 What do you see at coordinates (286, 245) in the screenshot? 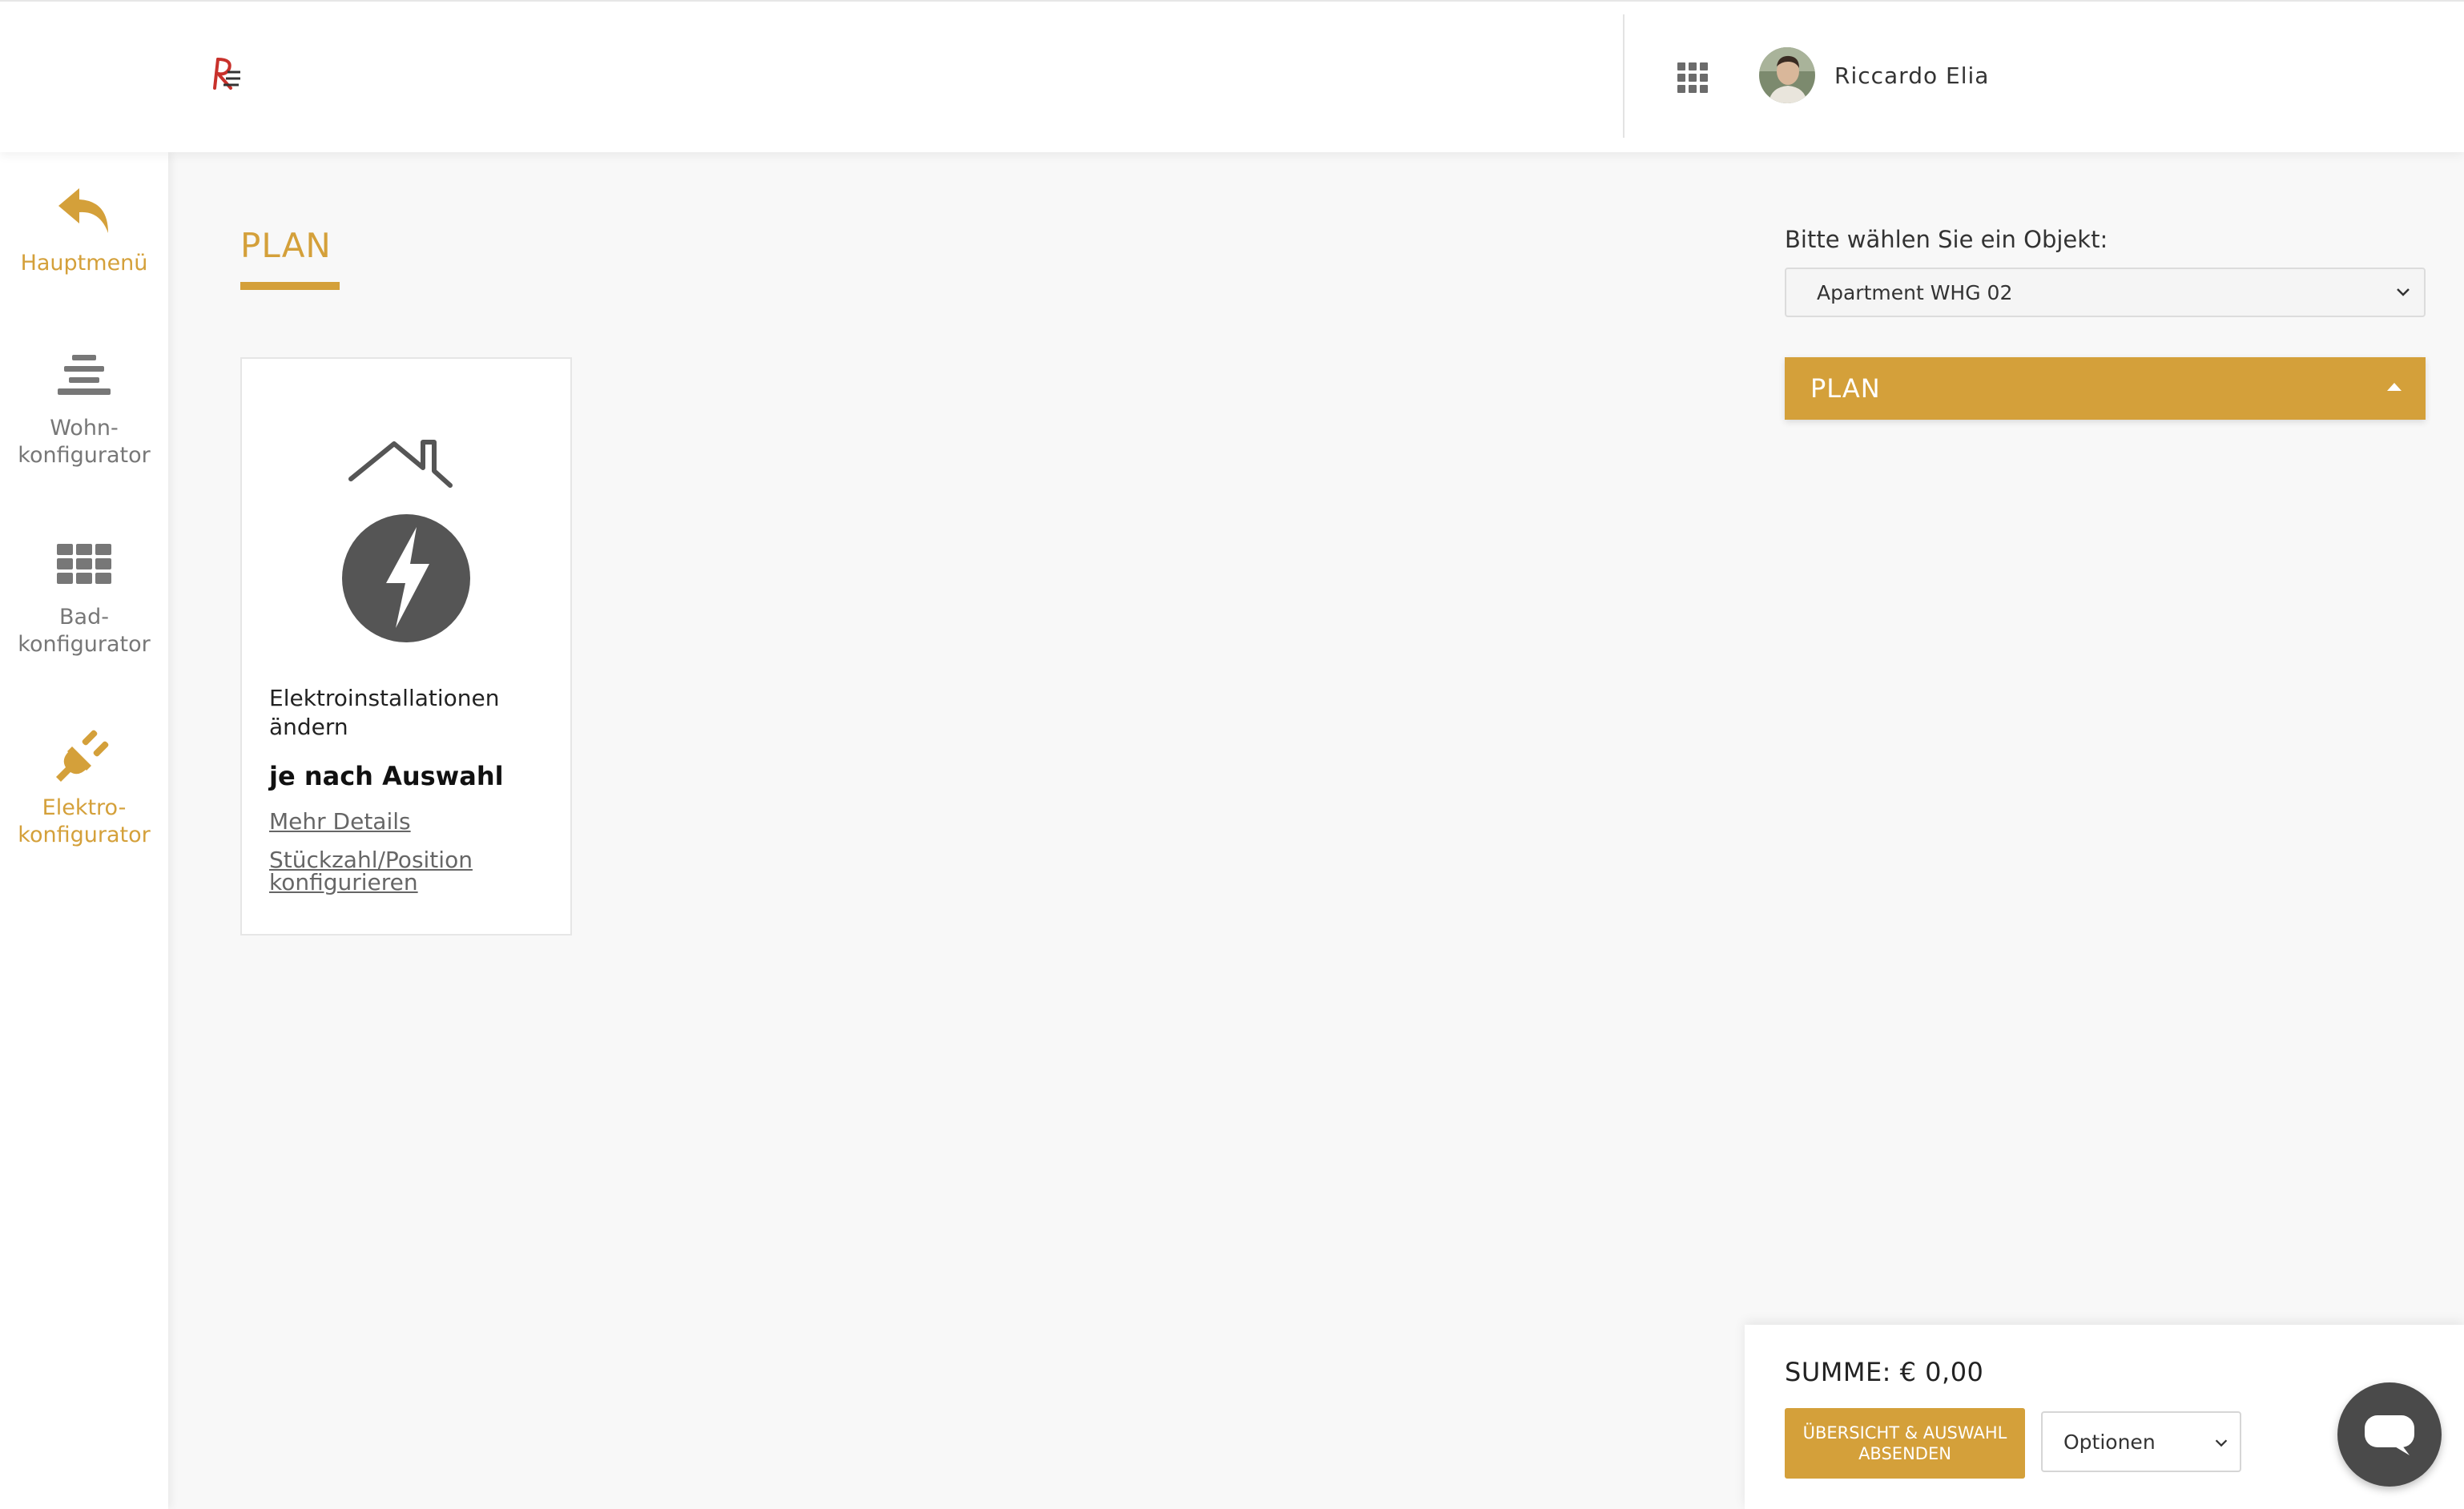
I see `page-title: PLAN` at bounding box center [286, 245].